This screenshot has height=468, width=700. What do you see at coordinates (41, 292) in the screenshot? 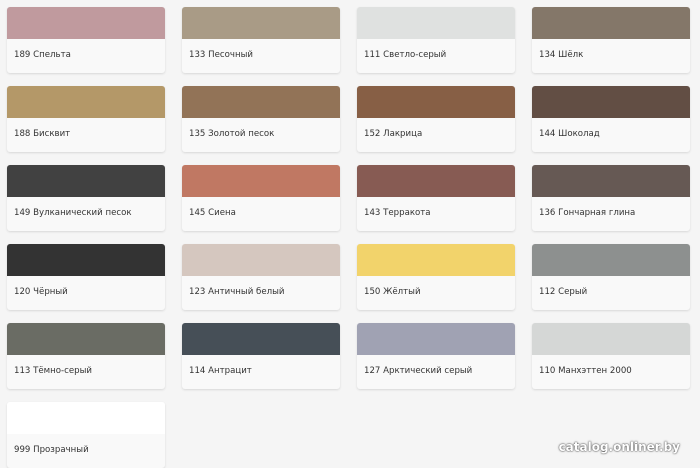
I see `color-label: 120 Чёрный` at bounding box center [41, 292].